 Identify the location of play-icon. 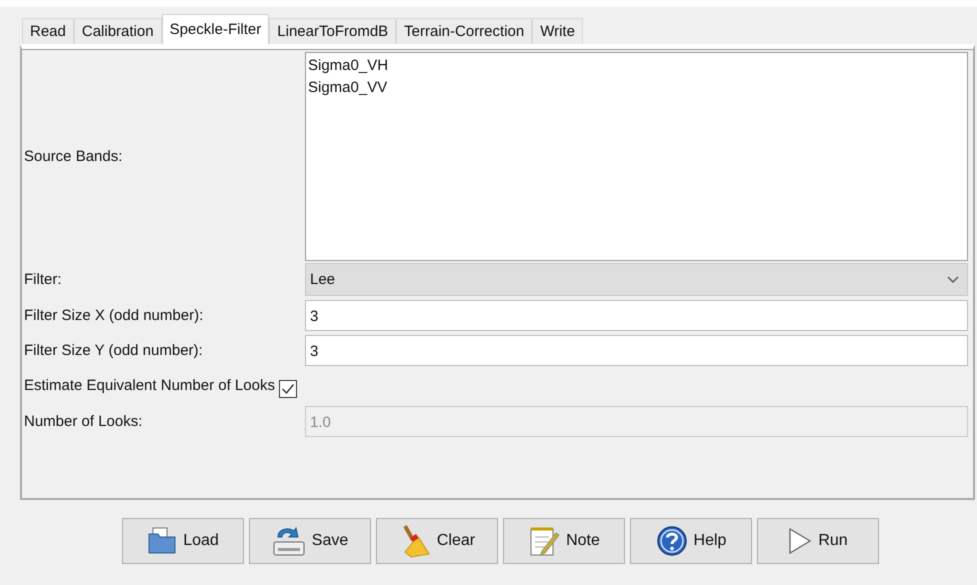
(800, 541).